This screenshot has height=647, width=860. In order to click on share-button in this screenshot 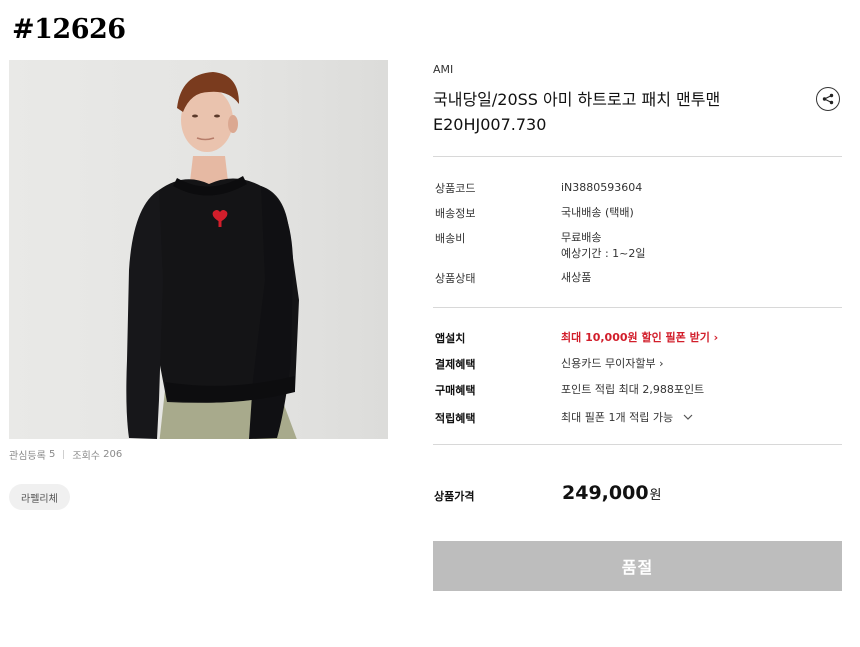, I will do `click(828, 99)`.